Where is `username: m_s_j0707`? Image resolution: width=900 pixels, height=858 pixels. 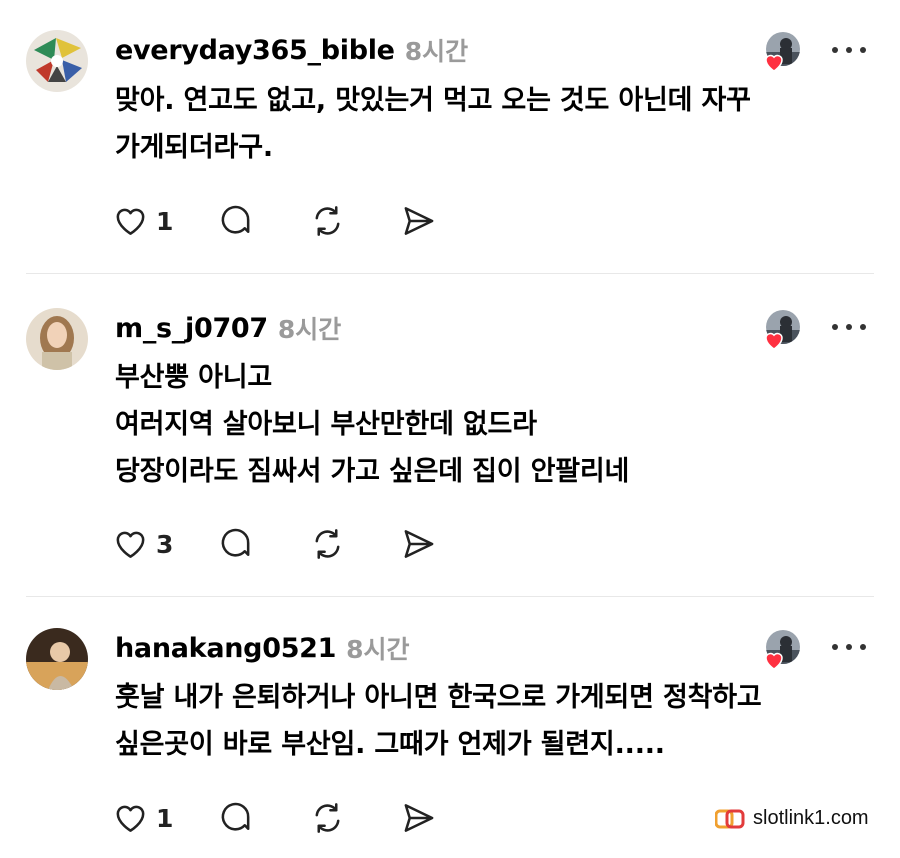 username: m_s_j0707 is located at coordinates (191, 328).